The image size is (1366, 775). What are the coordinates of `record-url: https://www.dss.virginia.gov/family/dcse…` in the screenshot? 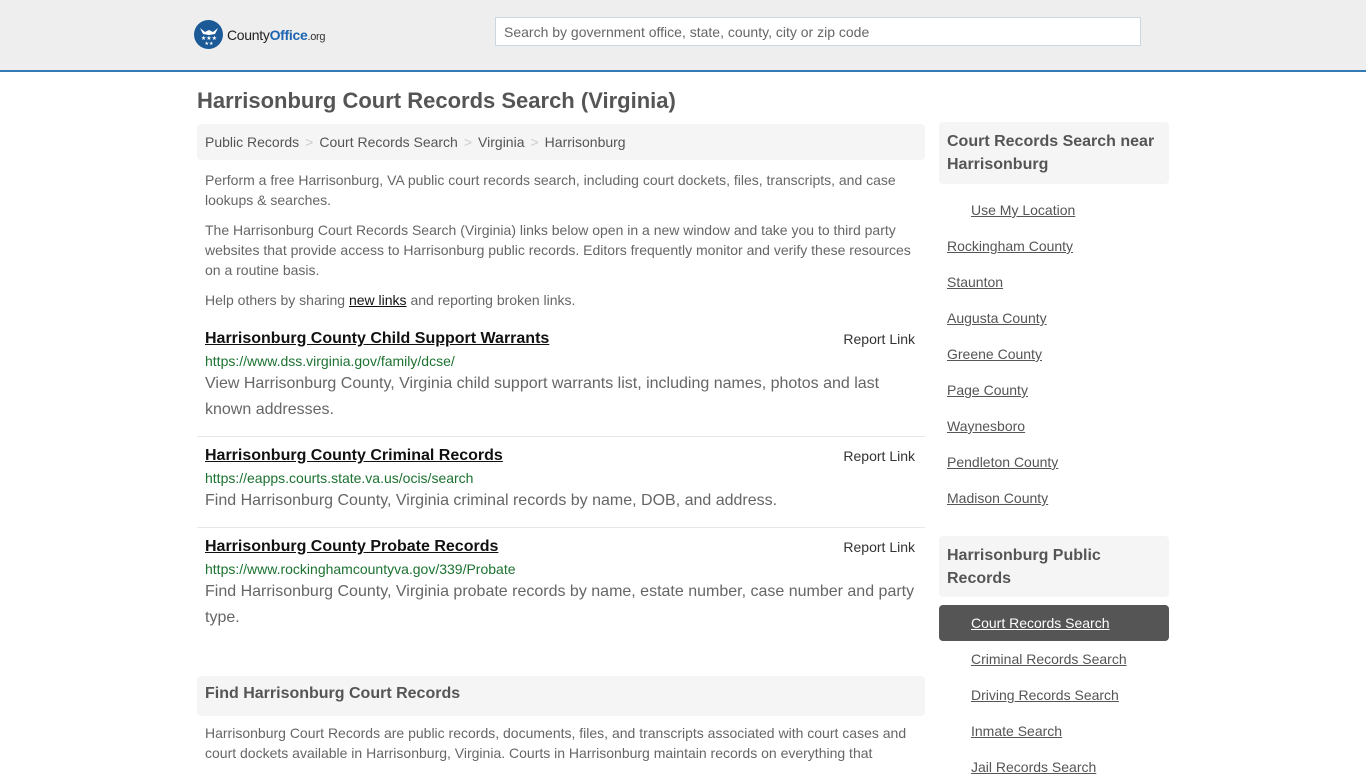 It's located at (330, 361).